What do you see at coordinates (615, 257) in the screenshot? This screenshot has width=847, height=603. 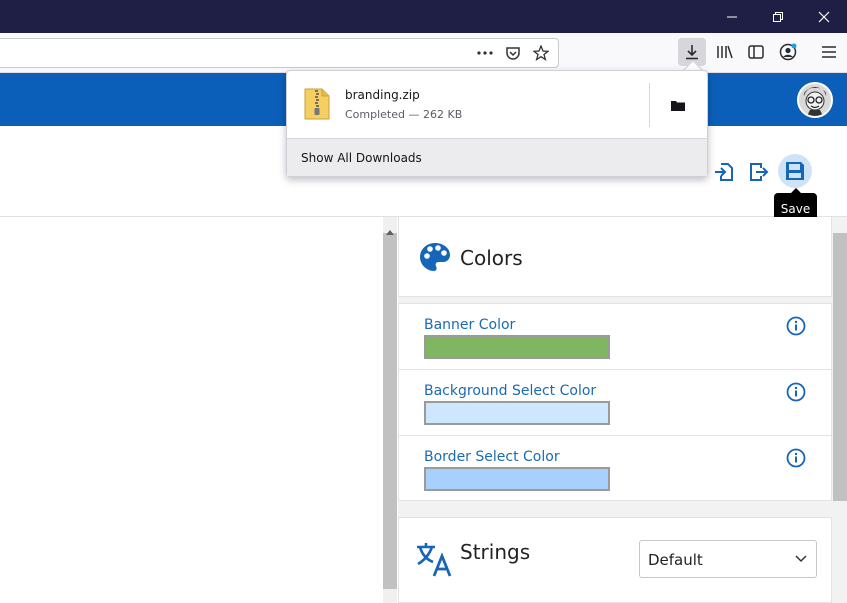 I see `colors-header-card: Colors` at bounding box center [615, 257].